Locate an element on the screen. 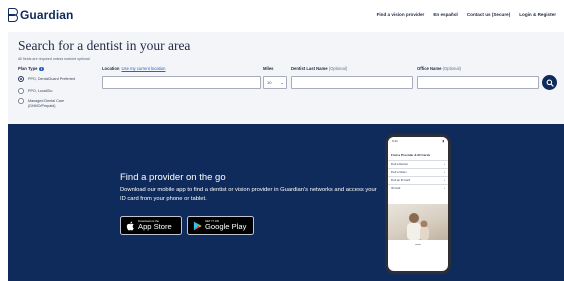  chevron-down-icon: ⌄ is located at coordinates (282, 82).